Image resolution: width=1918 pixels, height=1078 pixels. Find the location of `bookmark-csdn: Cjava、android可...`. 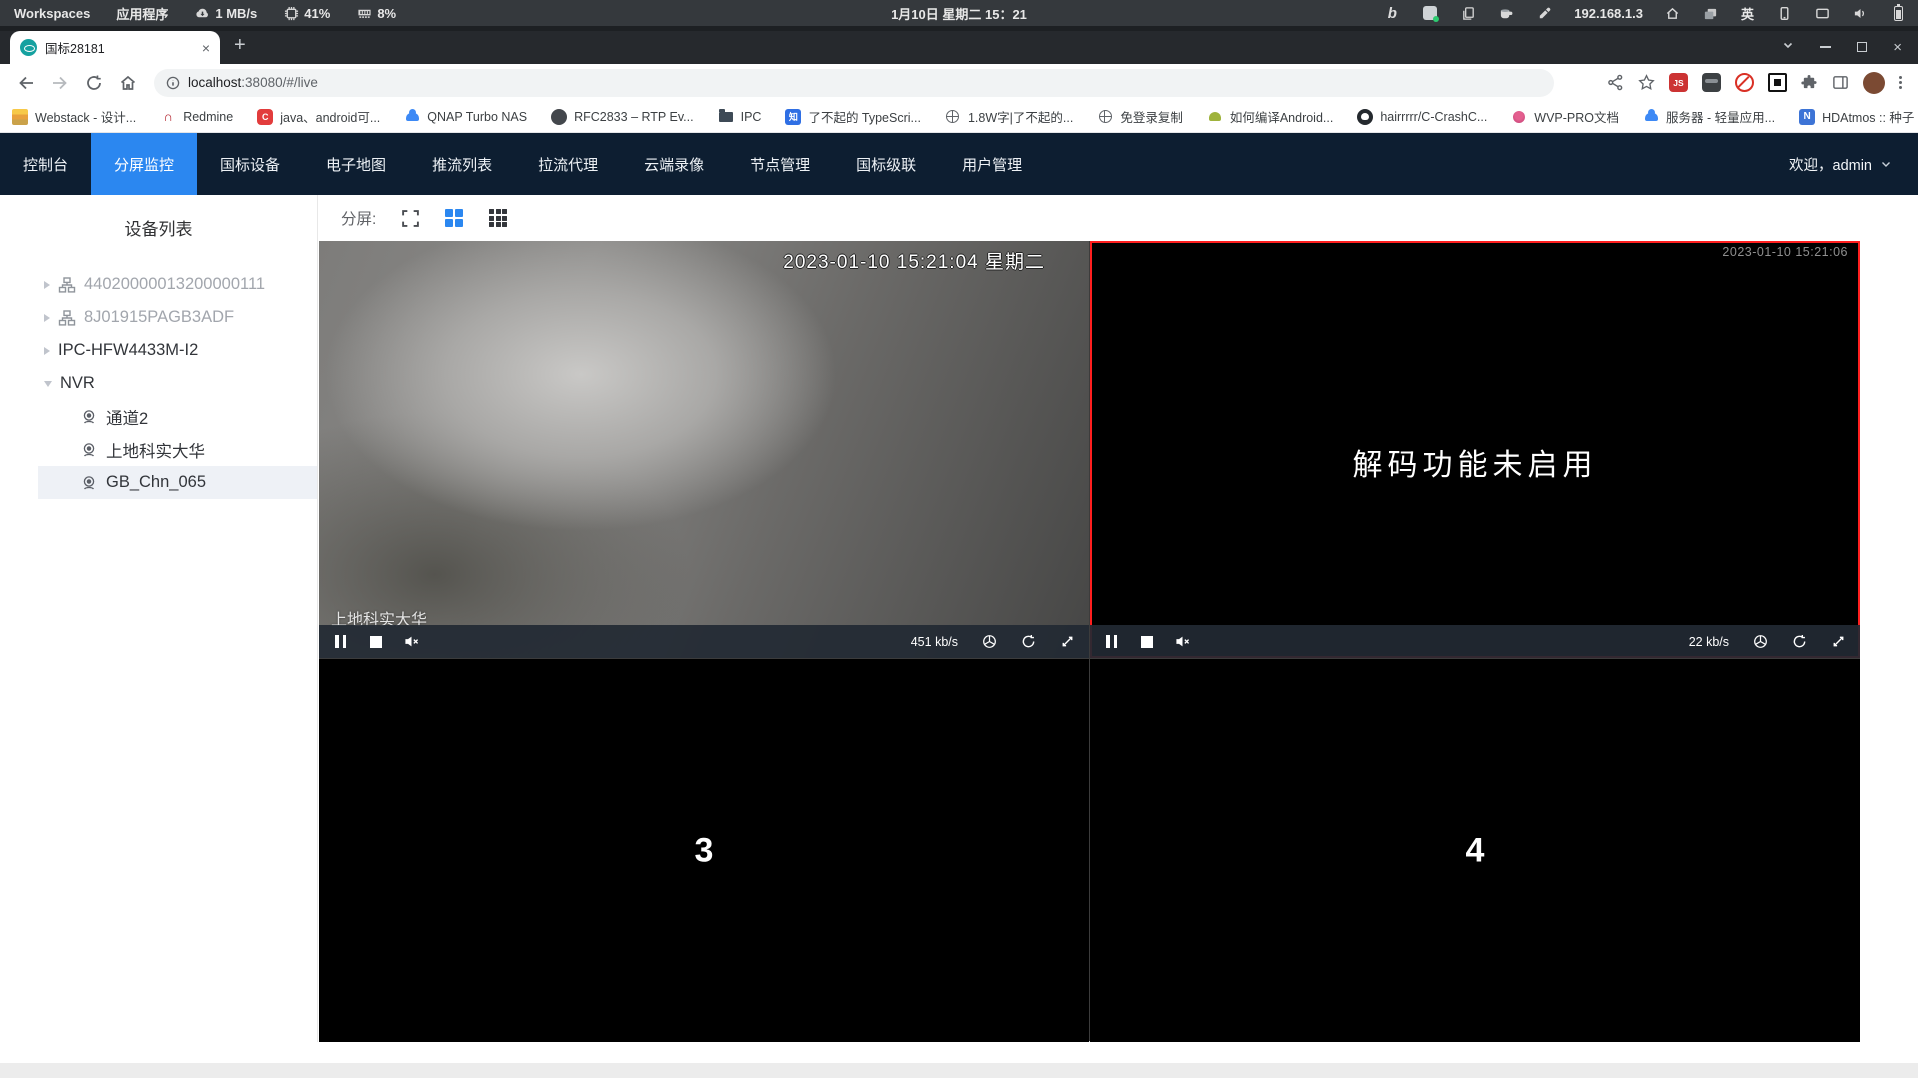

bookmark-csdn: Cjava、android可... is located at coordinates (318, 116).